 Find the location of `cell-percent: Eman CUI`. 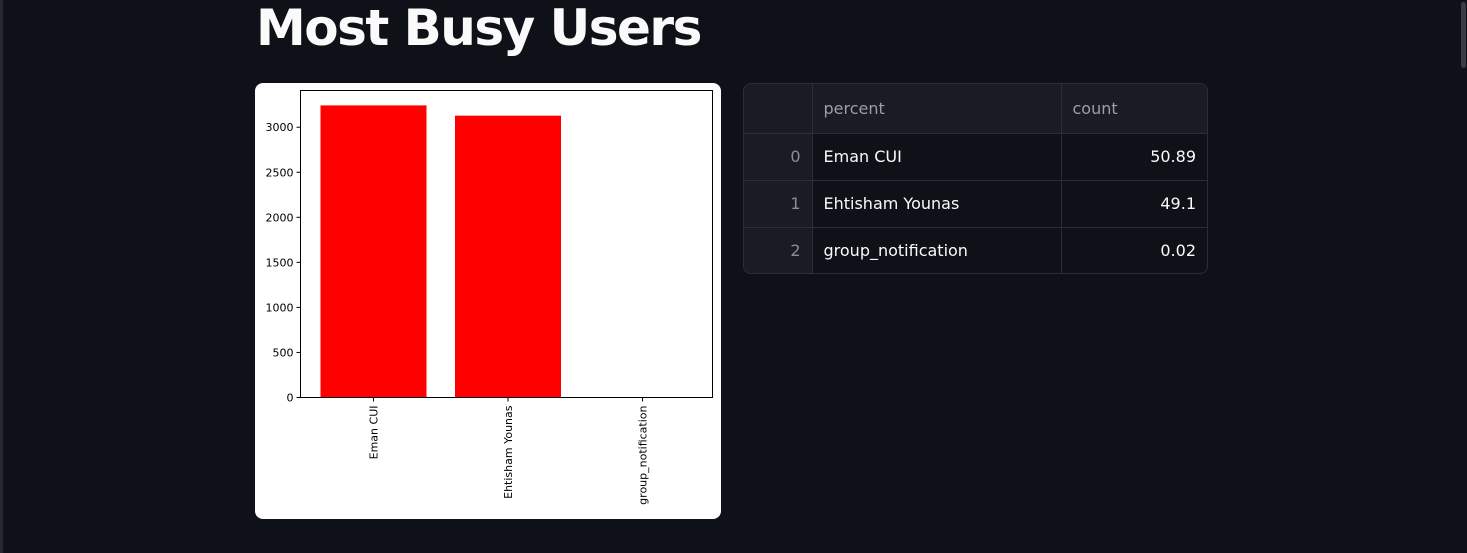

cell-percent: Eman CUI is located at coordinates (937, 157).